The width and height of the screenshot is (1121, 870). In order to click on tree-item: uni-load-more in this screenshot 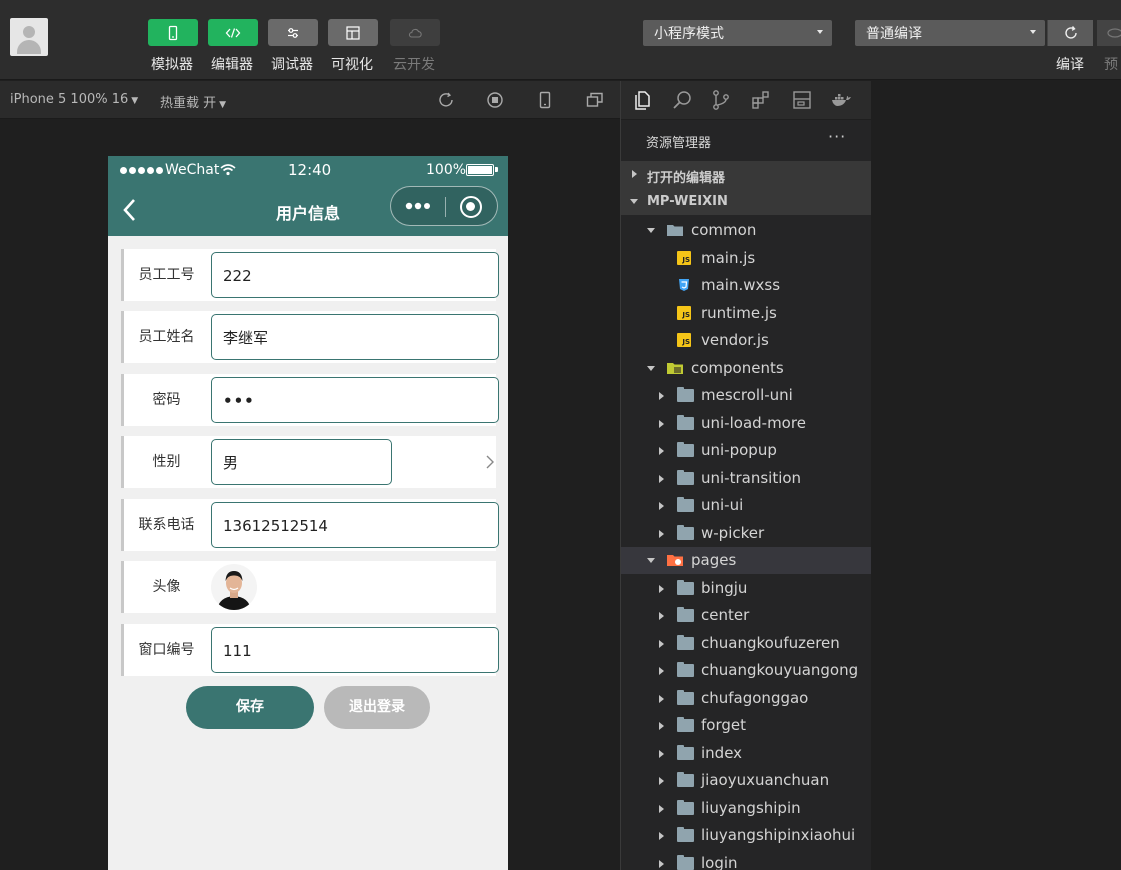, I will do `click(746, 423)`.